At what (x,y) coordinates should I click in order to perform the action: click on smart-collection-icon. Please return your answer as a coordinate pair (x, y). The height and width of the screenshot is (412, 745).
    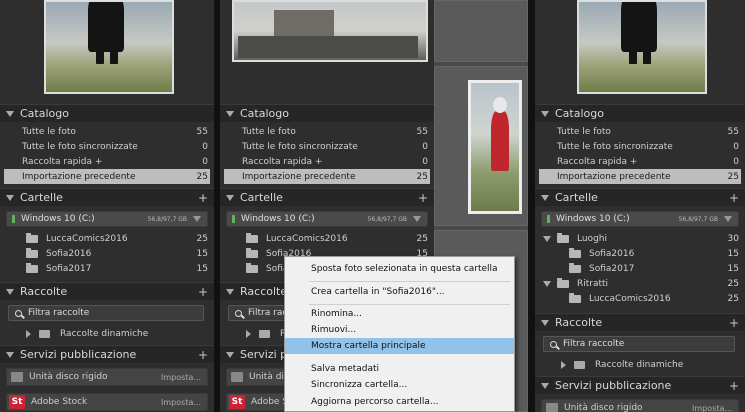
    Looking at the image, I should click on (264, 333).